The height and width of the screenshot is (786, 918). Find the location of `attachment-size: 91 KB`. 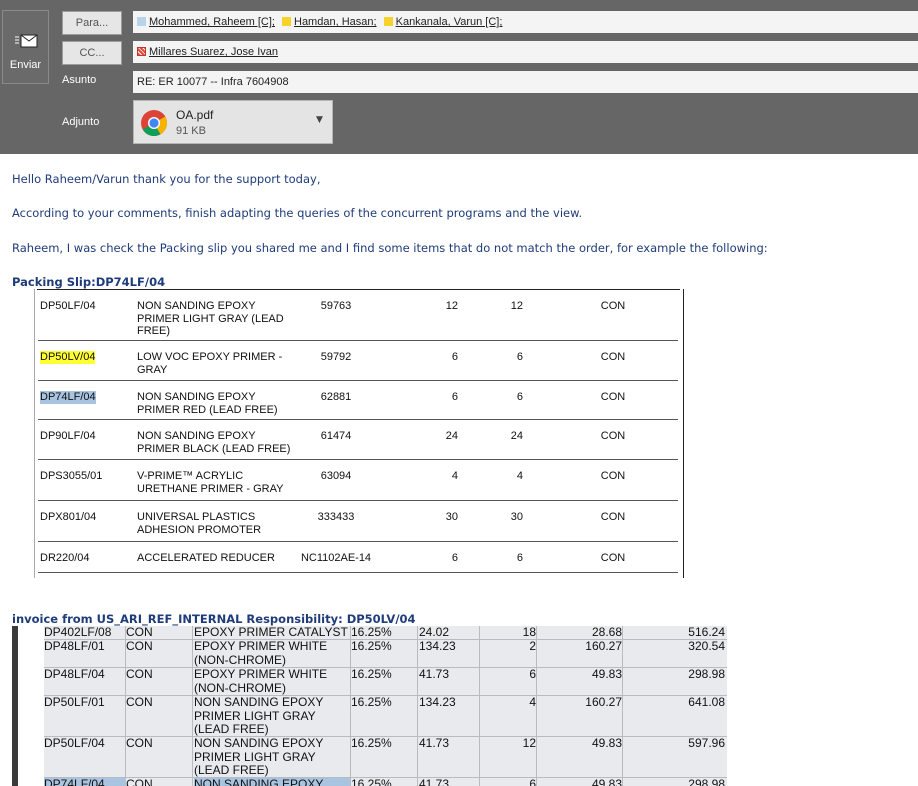

attachment-size: 91 KB is located at coordinates (191, 131).